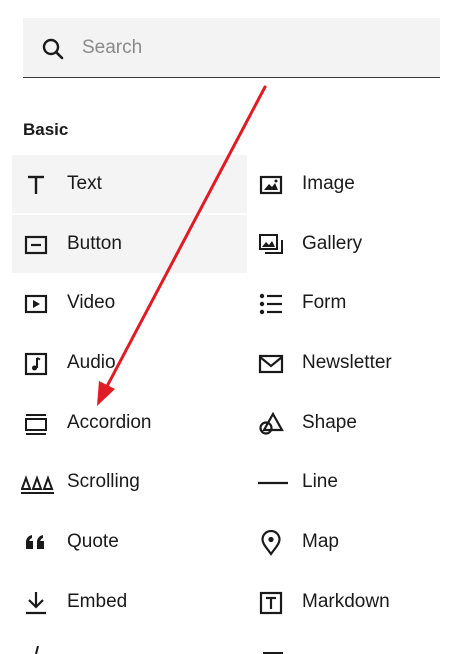 The image size is (474, 654). What do you see at coordinates (320, 541) in the screenshot?
I see `block-label: Map` at bounding box center [320, 541].